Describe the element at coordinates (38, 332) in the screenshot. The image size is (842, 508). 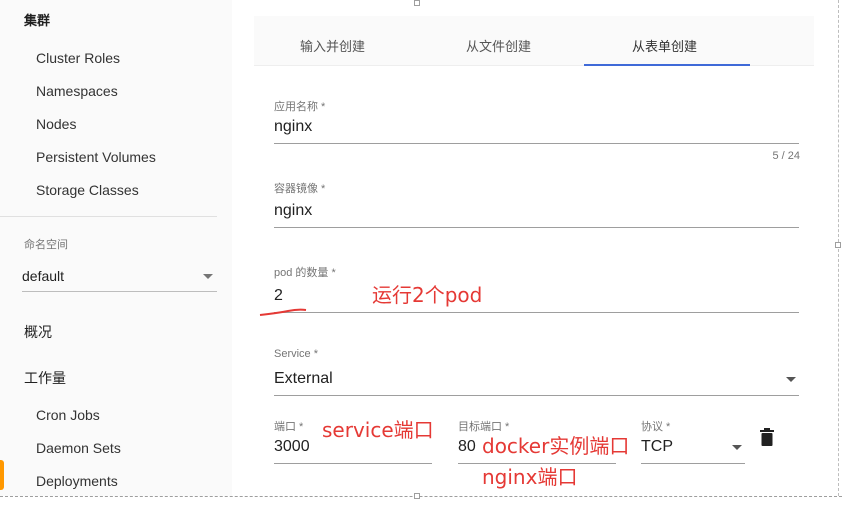
I see `sidebar-item-overview: 概况` at that location.